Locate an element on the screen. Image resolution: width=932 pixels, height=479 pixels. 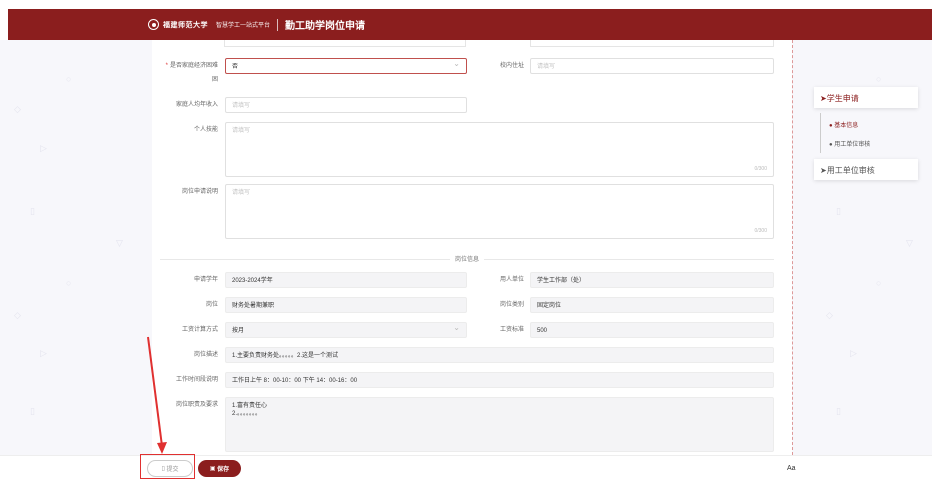
campus-addr-label: 校内住址 is located at coordinates (511, 66).